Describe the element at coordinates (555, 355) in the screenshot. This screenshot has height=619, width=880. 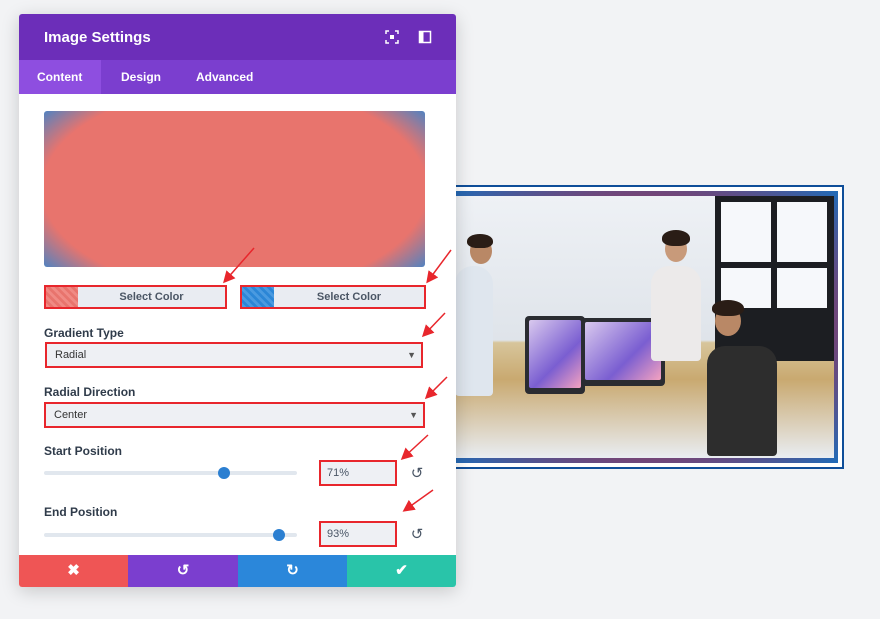
I see `monitor` at that location.